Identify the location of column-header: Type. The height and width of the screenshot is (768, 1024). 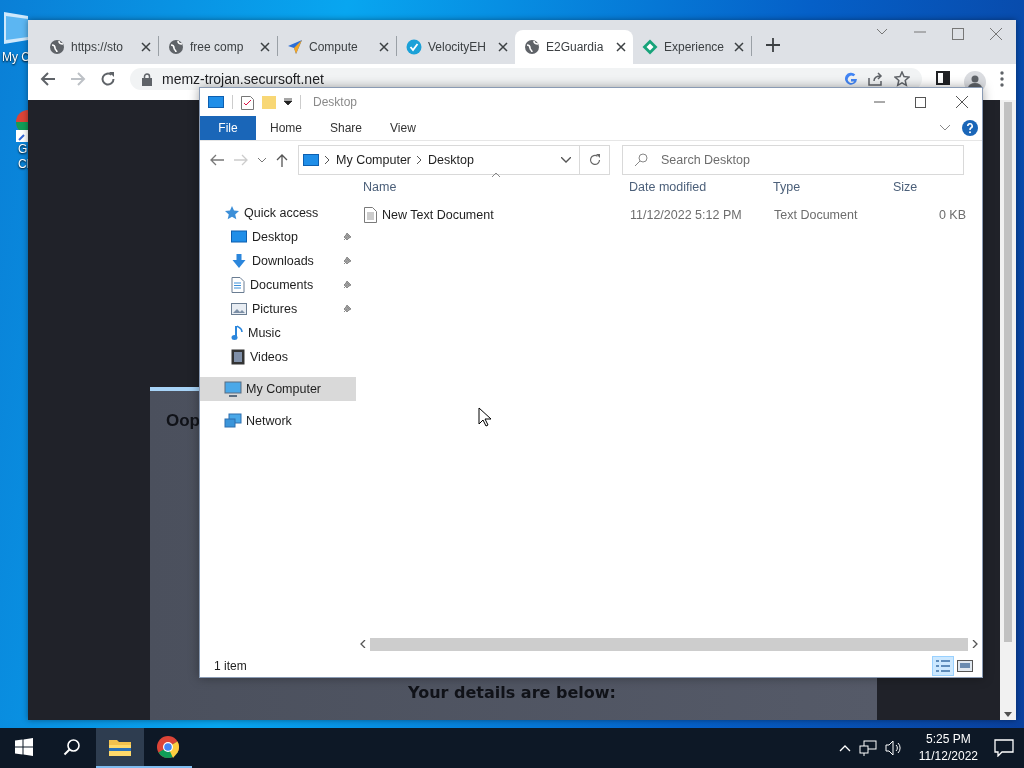
(832, 187).